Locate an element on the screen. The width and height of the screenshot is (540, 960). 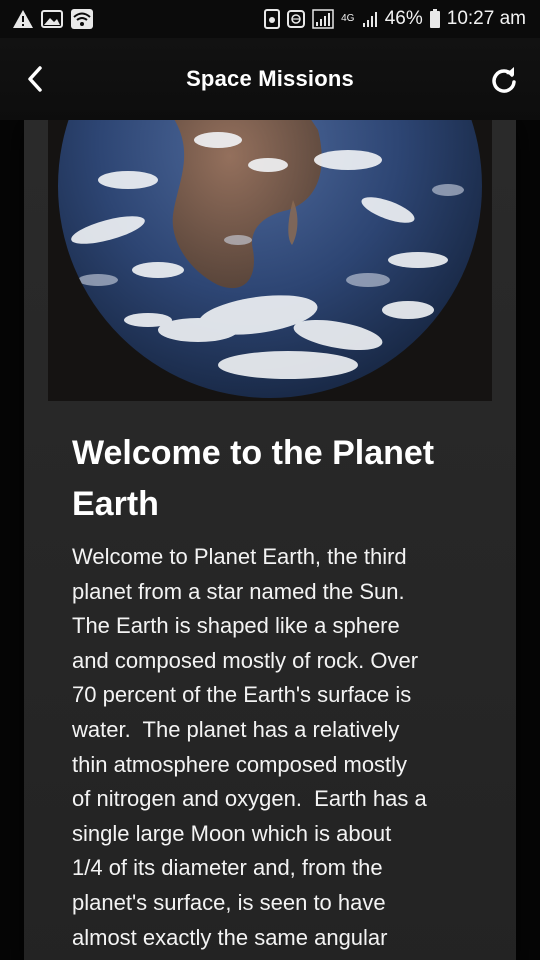
article-title: Welcome to the Planet Earth is located at coordinates (253, 478).